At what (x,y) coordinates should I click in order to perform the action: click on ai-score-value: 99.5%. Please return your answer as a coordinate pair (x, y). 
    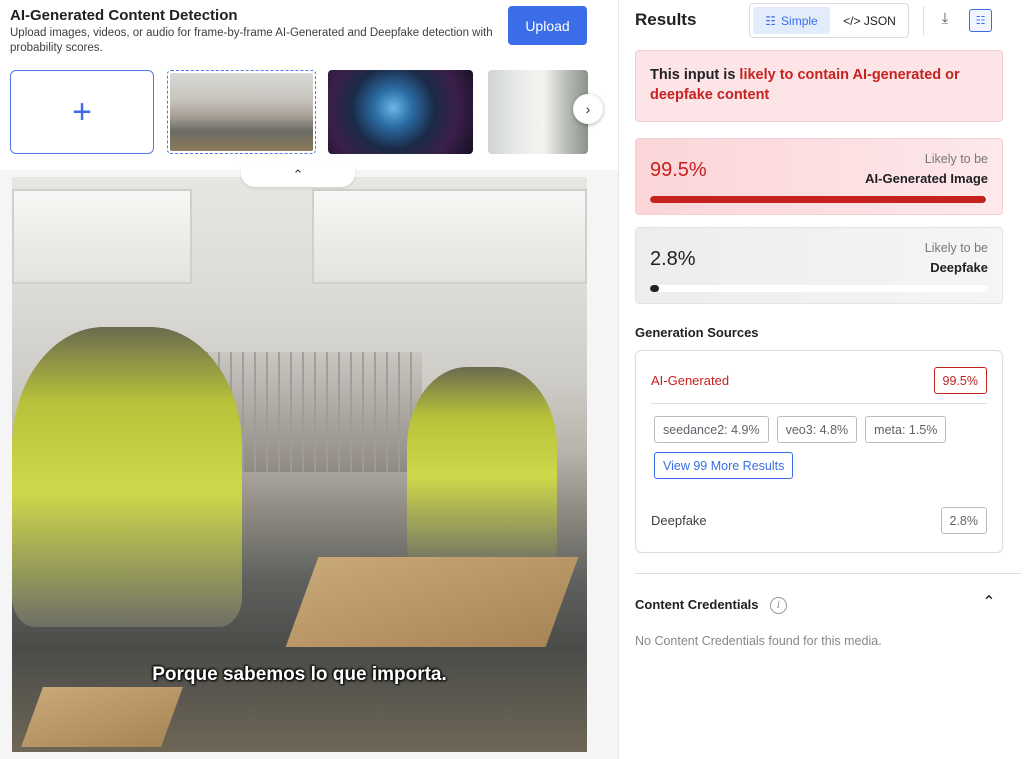
    Looking at the image, I should click on (678, 170).